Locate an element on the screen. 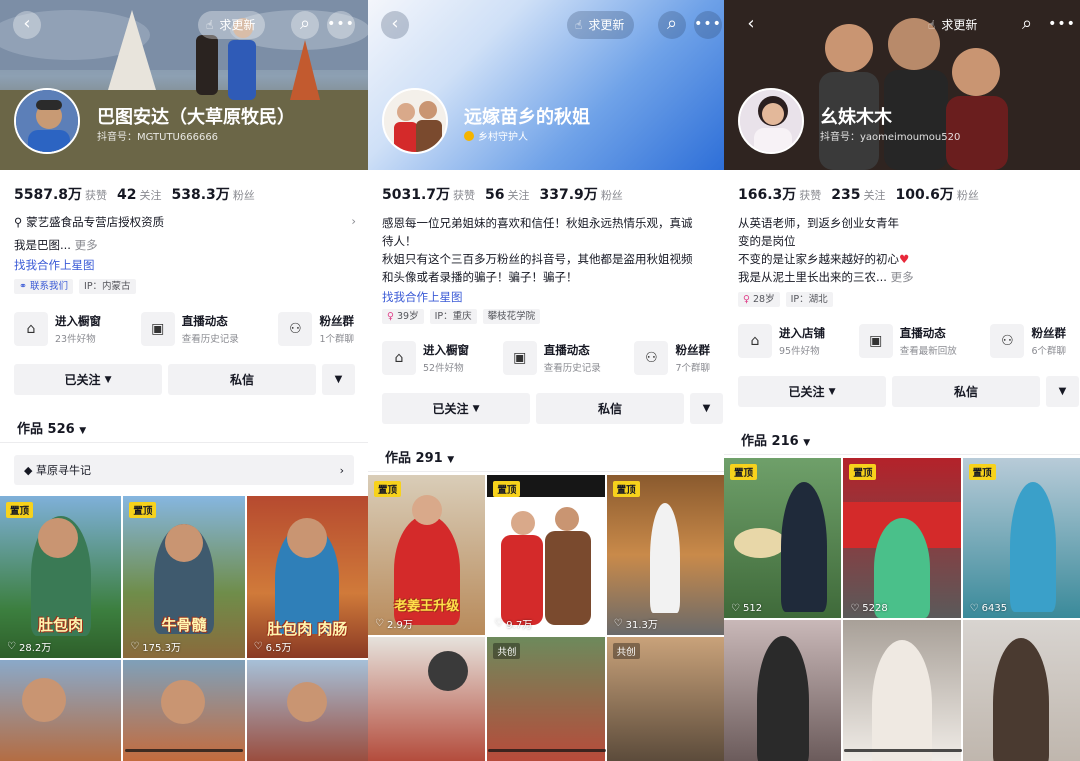 This screenshot has height=761, width=1080. live-entry: ▣ 直播动态 查看最新回放 is located at coordinates (907, 341).